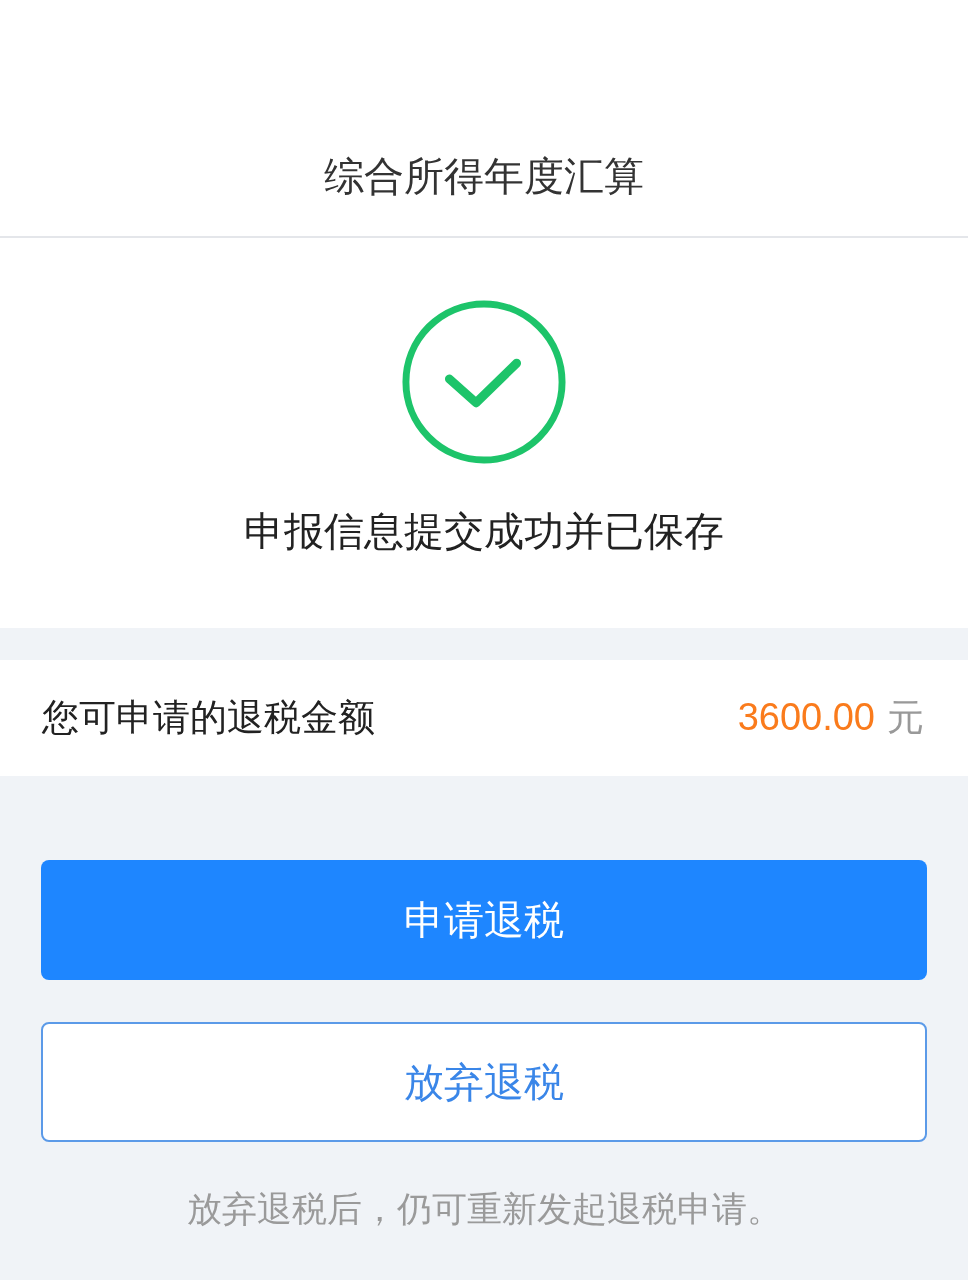  I want to click on apply-refund-button: 申请退税, so click(484, 920).